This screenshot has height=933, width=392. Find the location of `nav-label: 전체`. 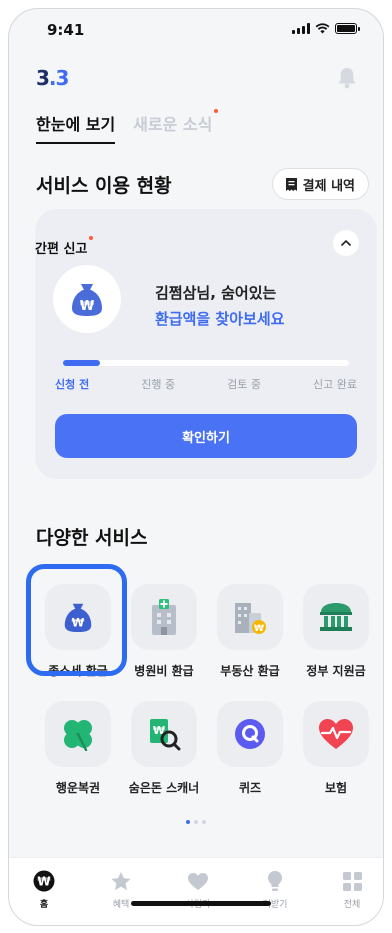

nav-label: 전체 is located at coordinates (352, 905).